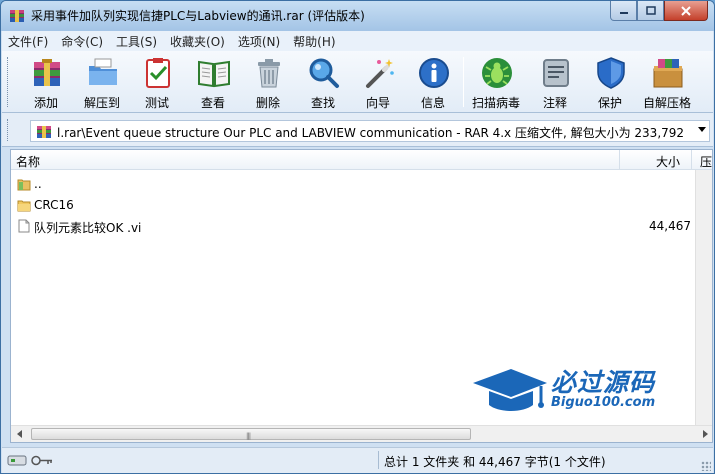 The image size is (715, 474). Describe the element at coordinates (88, 228) in the screenshot. I see `file-name: 队列元素比较OK .vi` at that location.